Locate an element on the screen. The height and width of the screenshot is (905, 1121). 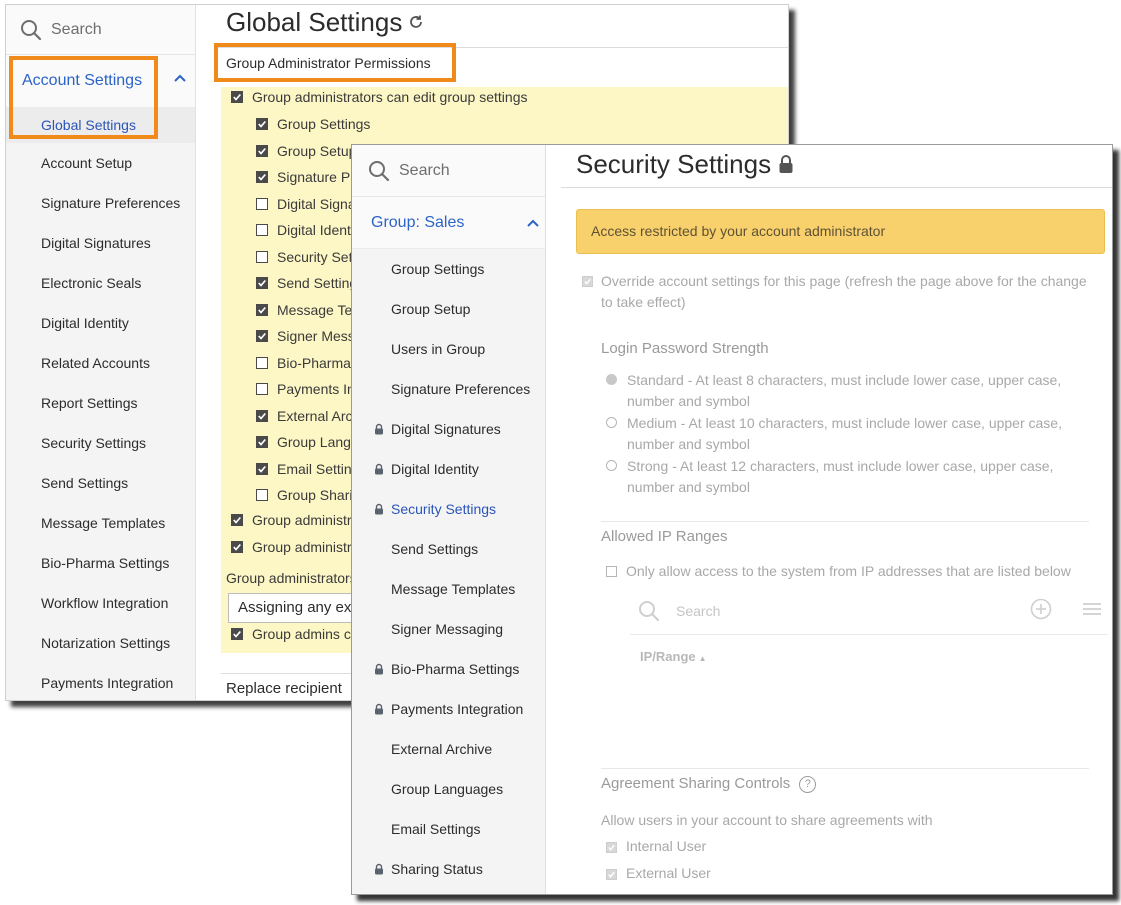
checkbox-label: Digital Identi is located at coordinates (315, 230).